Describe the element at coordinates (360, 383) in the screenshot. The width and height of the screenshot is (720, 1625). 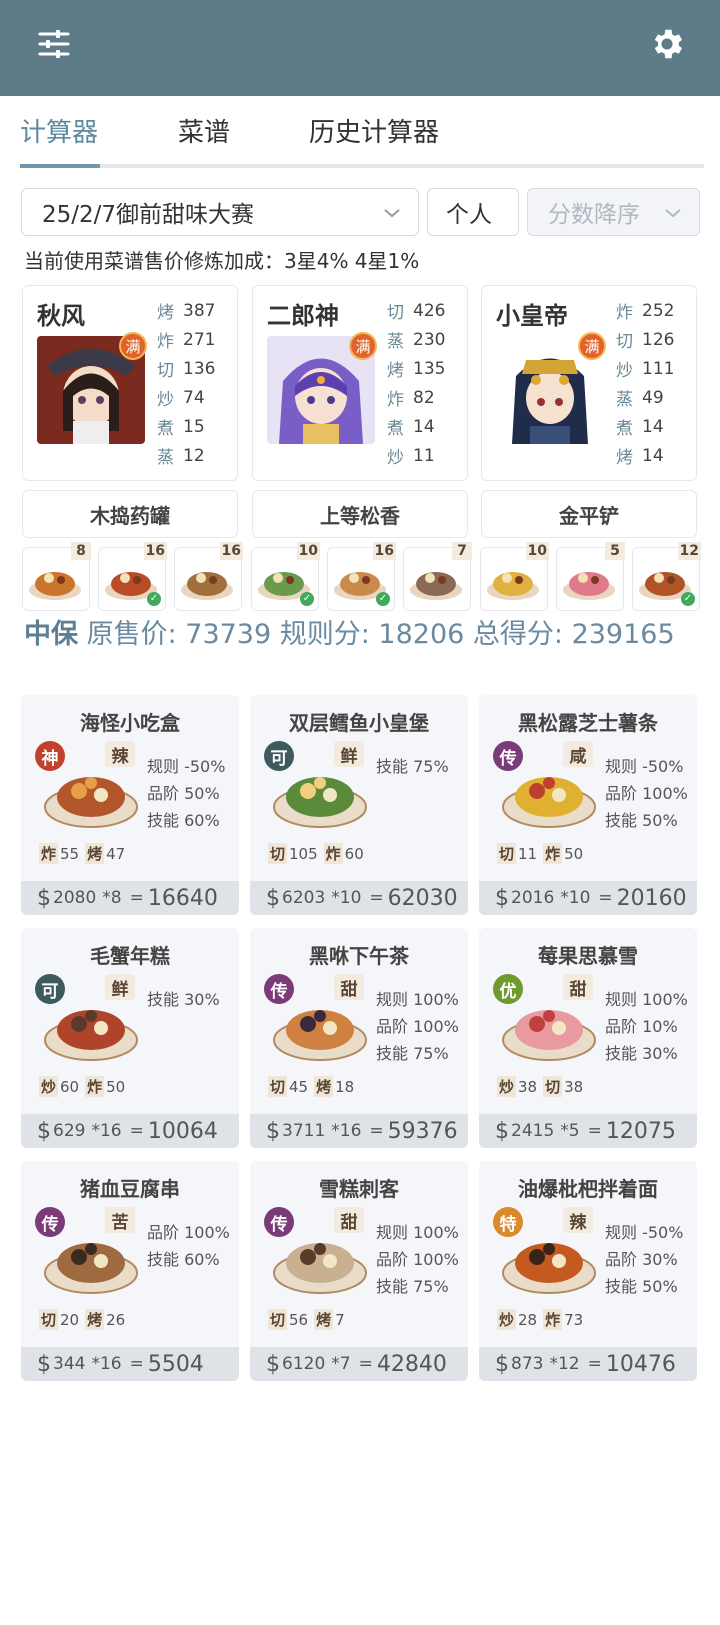
I see `chef-card: 二郎神 满 切 426 蒸 230 烤 135 炸 82 煮 14 炒 11` at that location.